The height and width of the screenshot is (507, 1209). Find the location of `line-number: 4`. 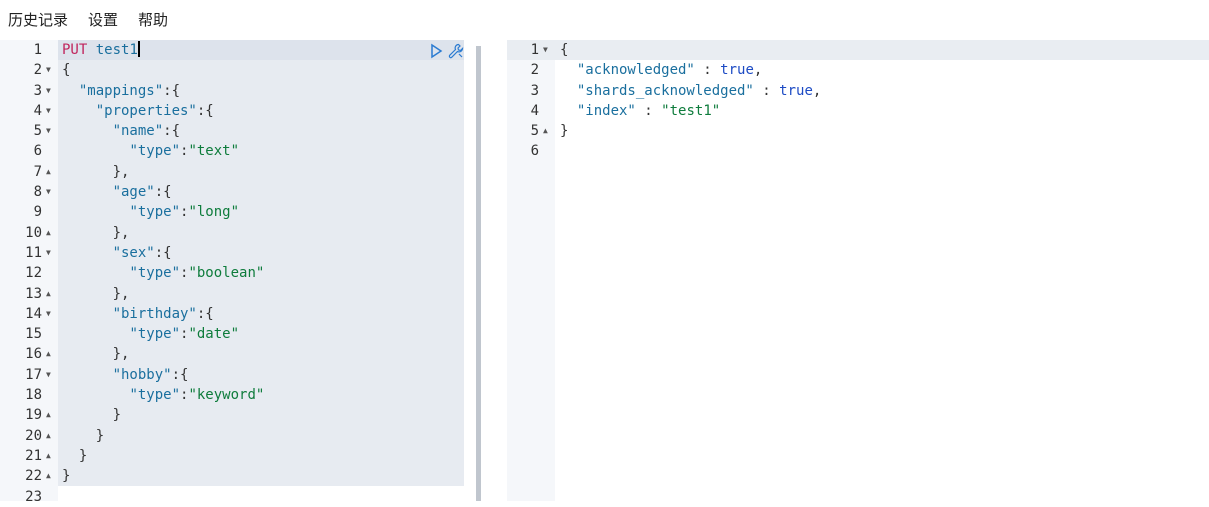

line-number: 4 is located at coordinates (534, 110).